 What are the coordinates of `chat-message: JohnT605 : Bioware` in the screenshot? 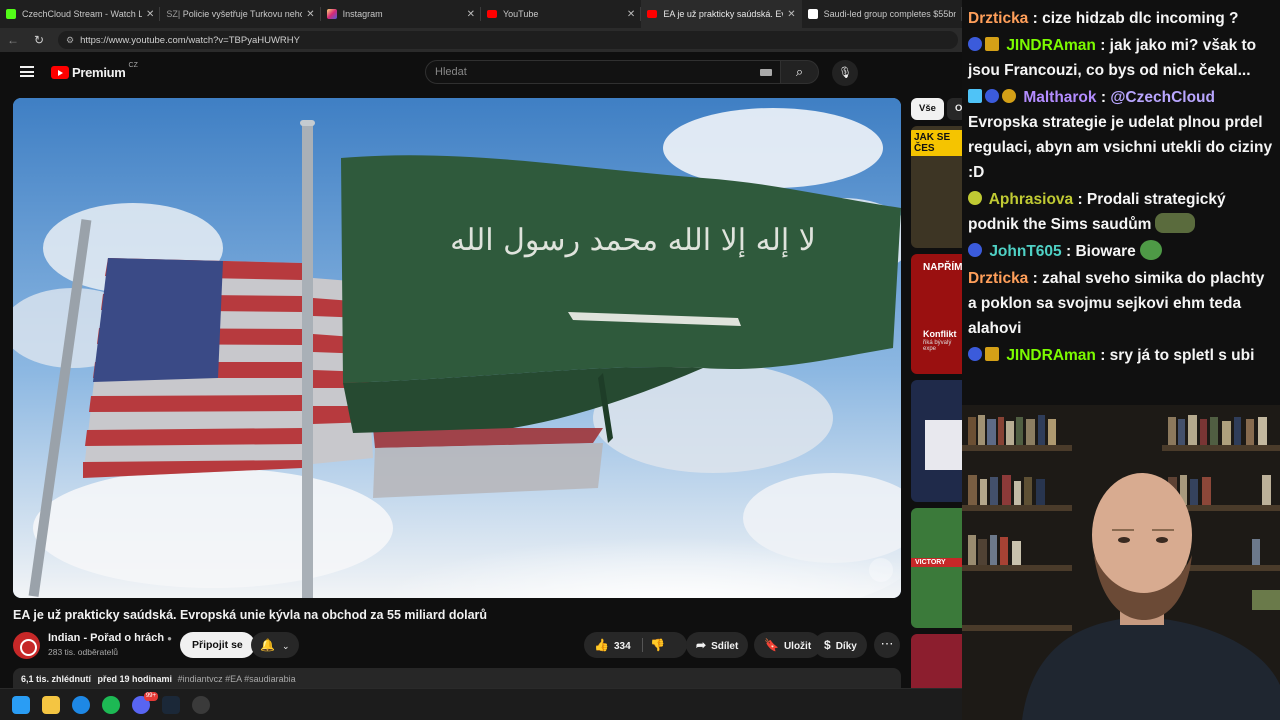 It's located at (1121, 251).